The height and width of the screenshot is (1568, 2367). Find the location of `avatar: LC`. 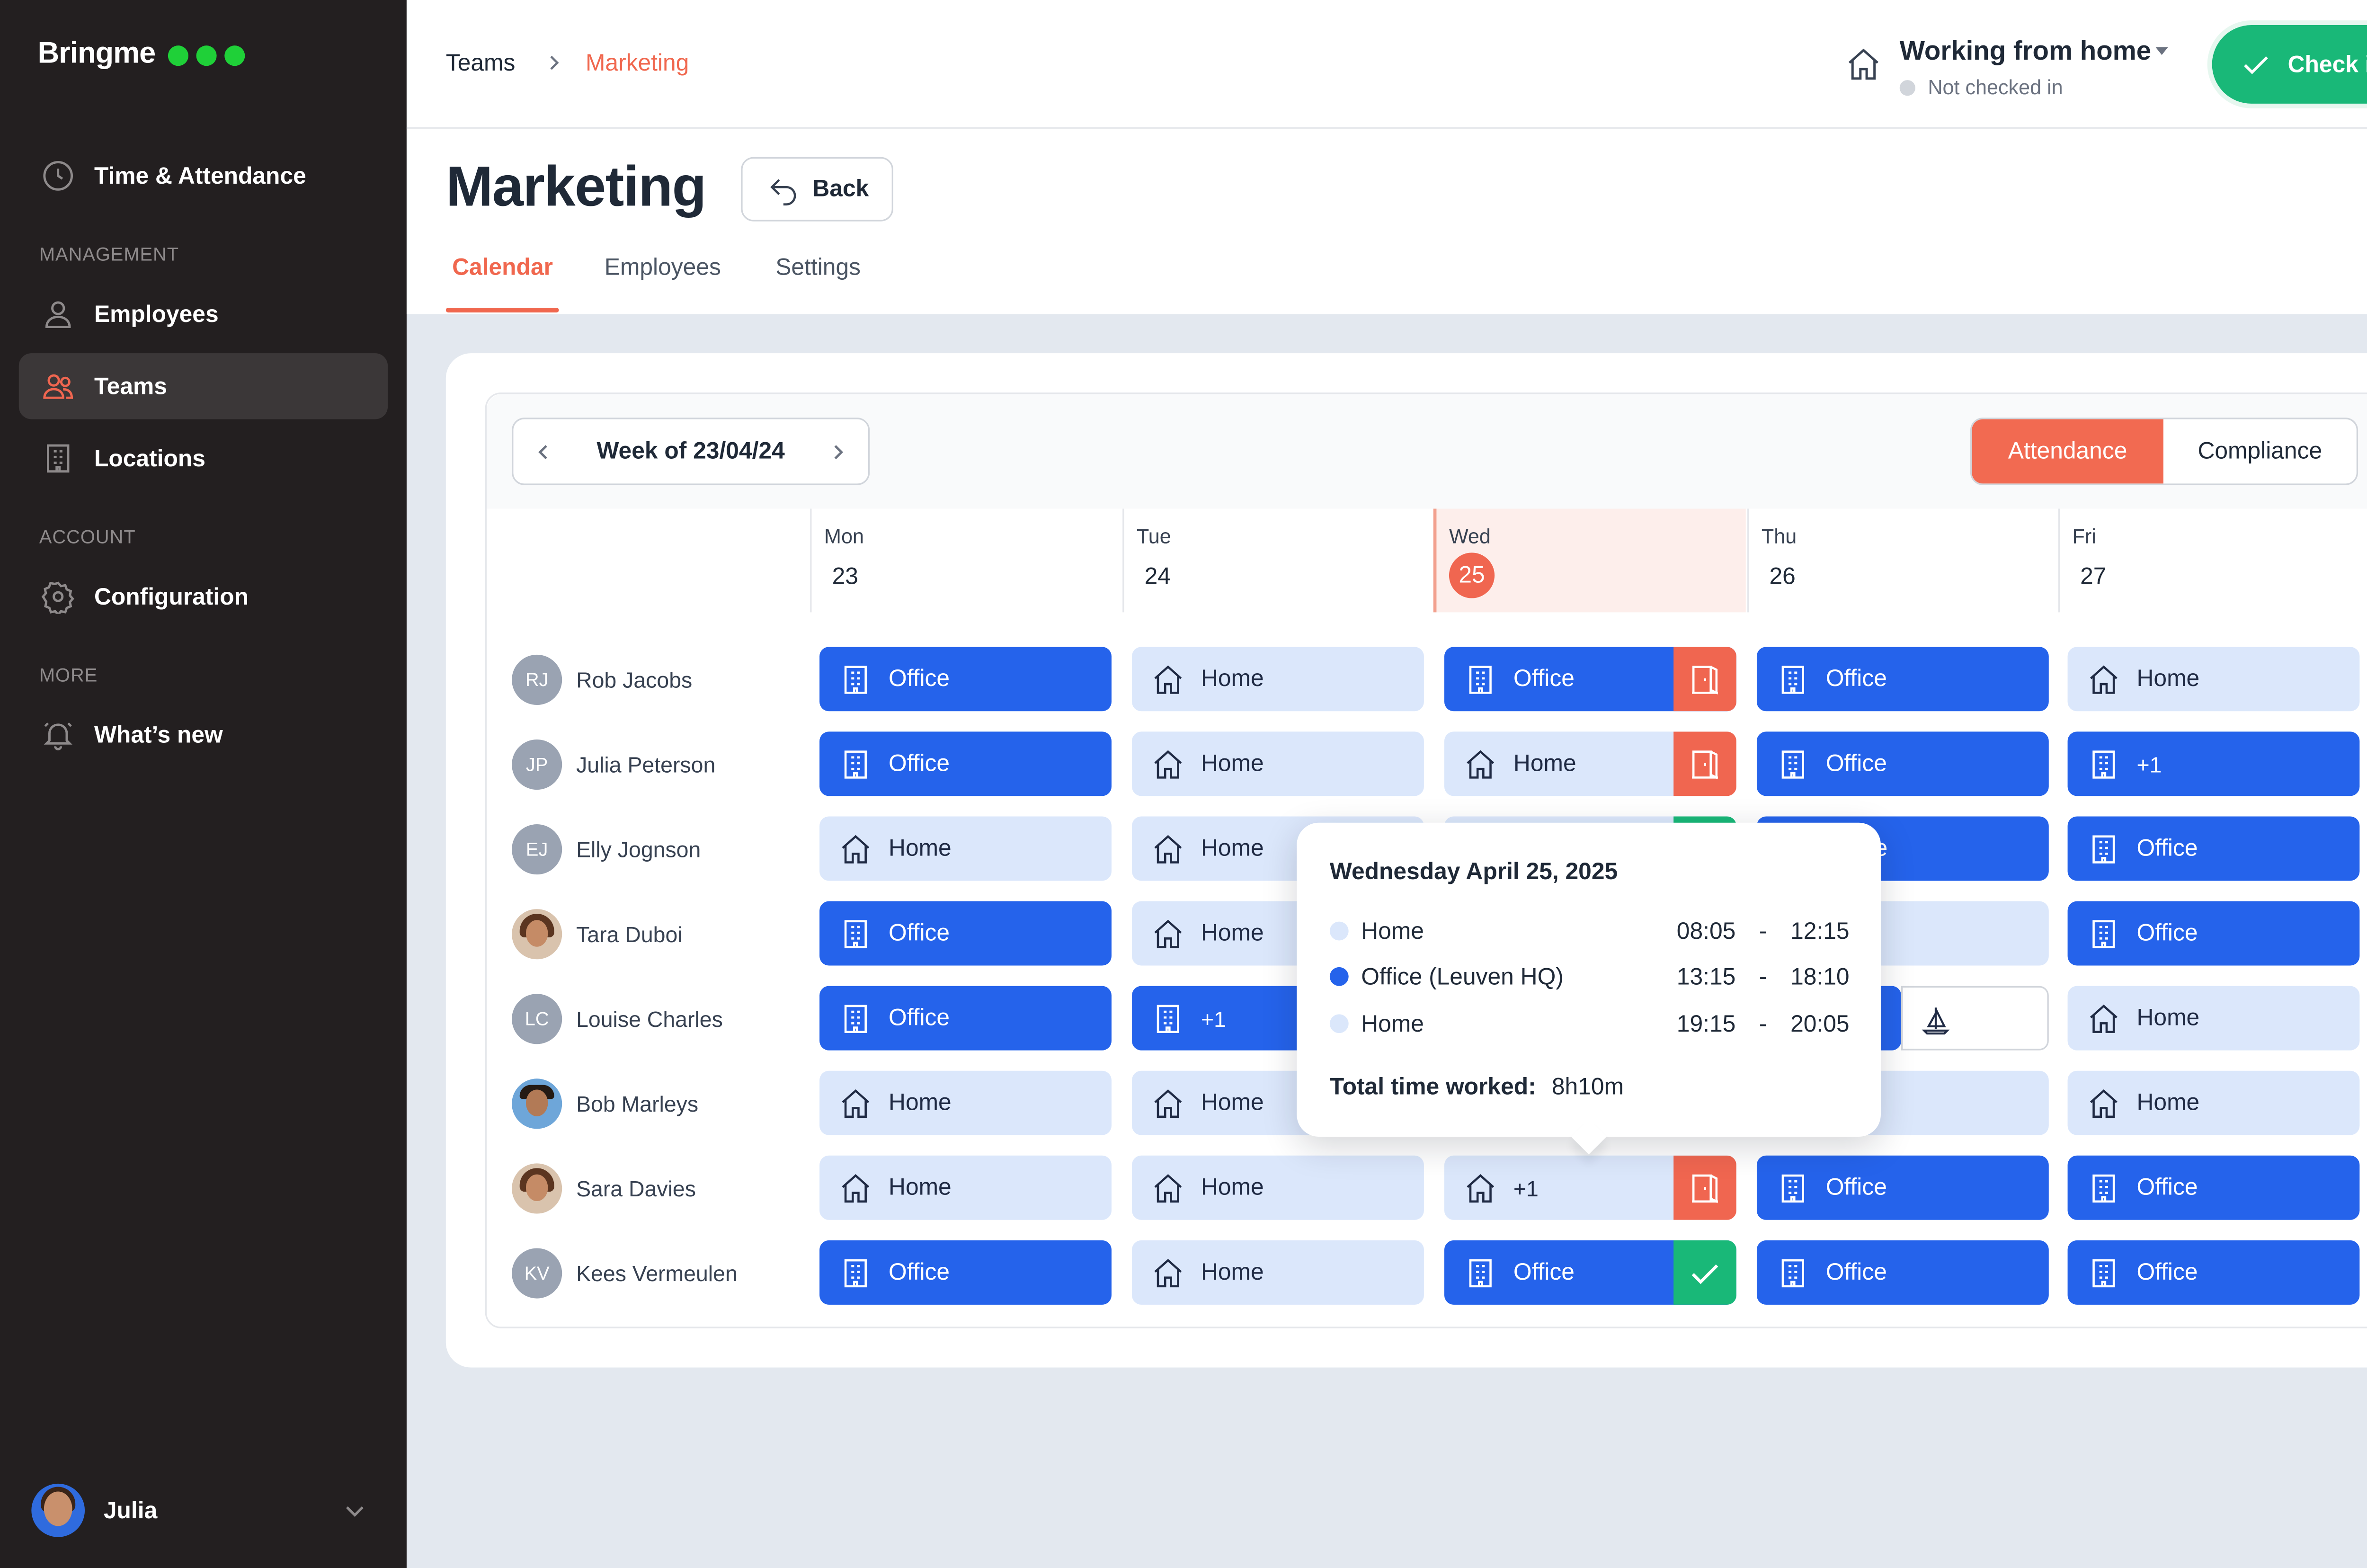

avatar: LC is located at coordinates (537, 1019).